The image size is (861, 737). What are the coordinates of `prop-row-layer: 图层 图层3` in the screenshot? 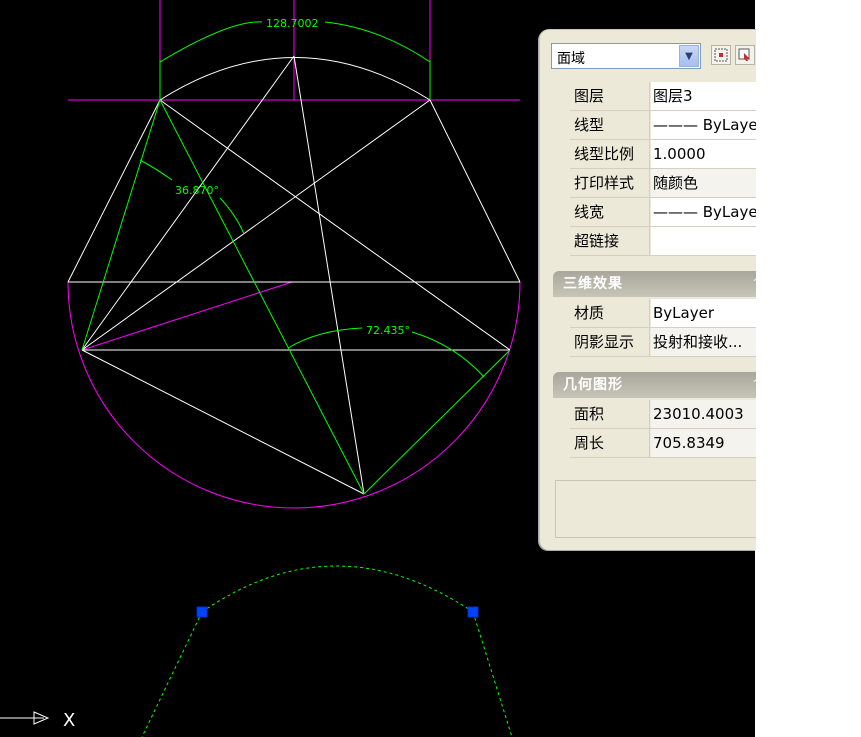 It's located at (663, 96).